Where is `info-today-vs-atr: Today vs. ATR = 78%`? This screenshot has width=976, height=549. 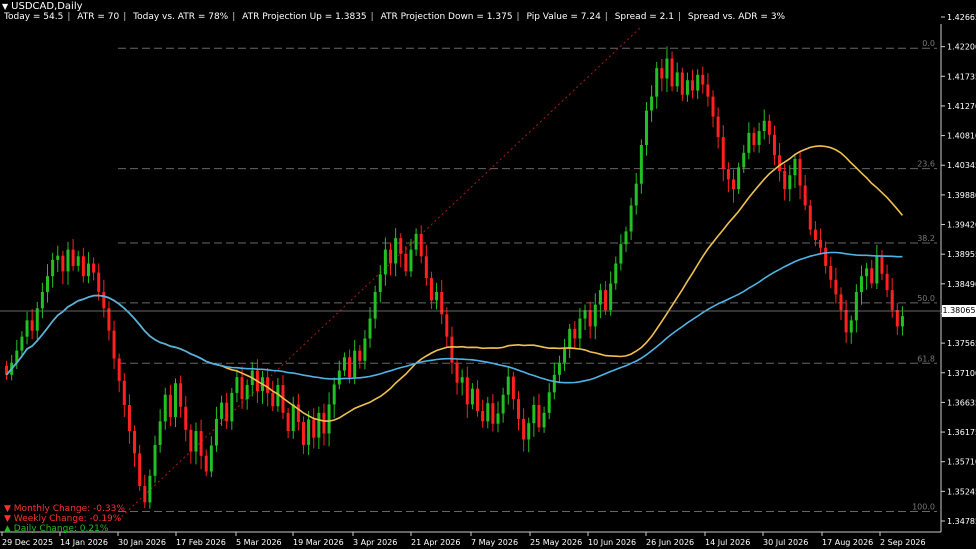
info-today-vs-atr: Today vs. ATR = 78% is located at coordinates (181, 17).